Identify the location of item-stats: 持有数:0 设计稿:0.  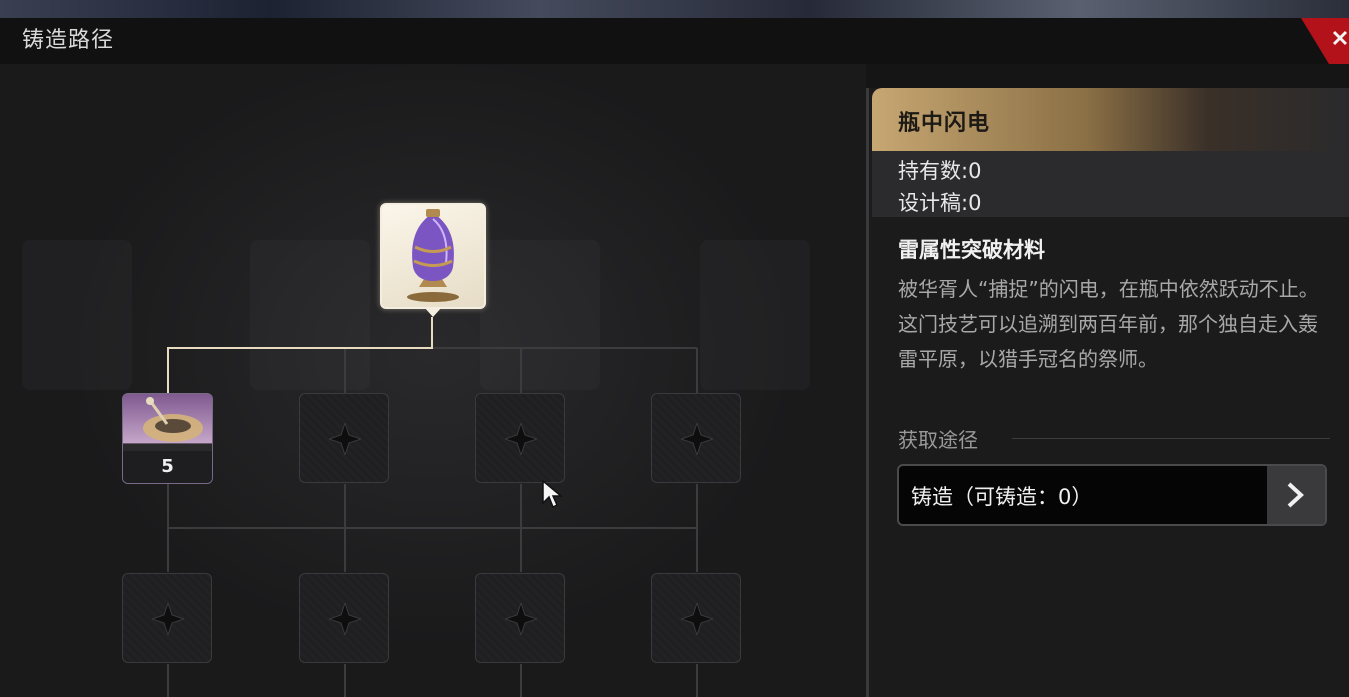
(1110, 184).